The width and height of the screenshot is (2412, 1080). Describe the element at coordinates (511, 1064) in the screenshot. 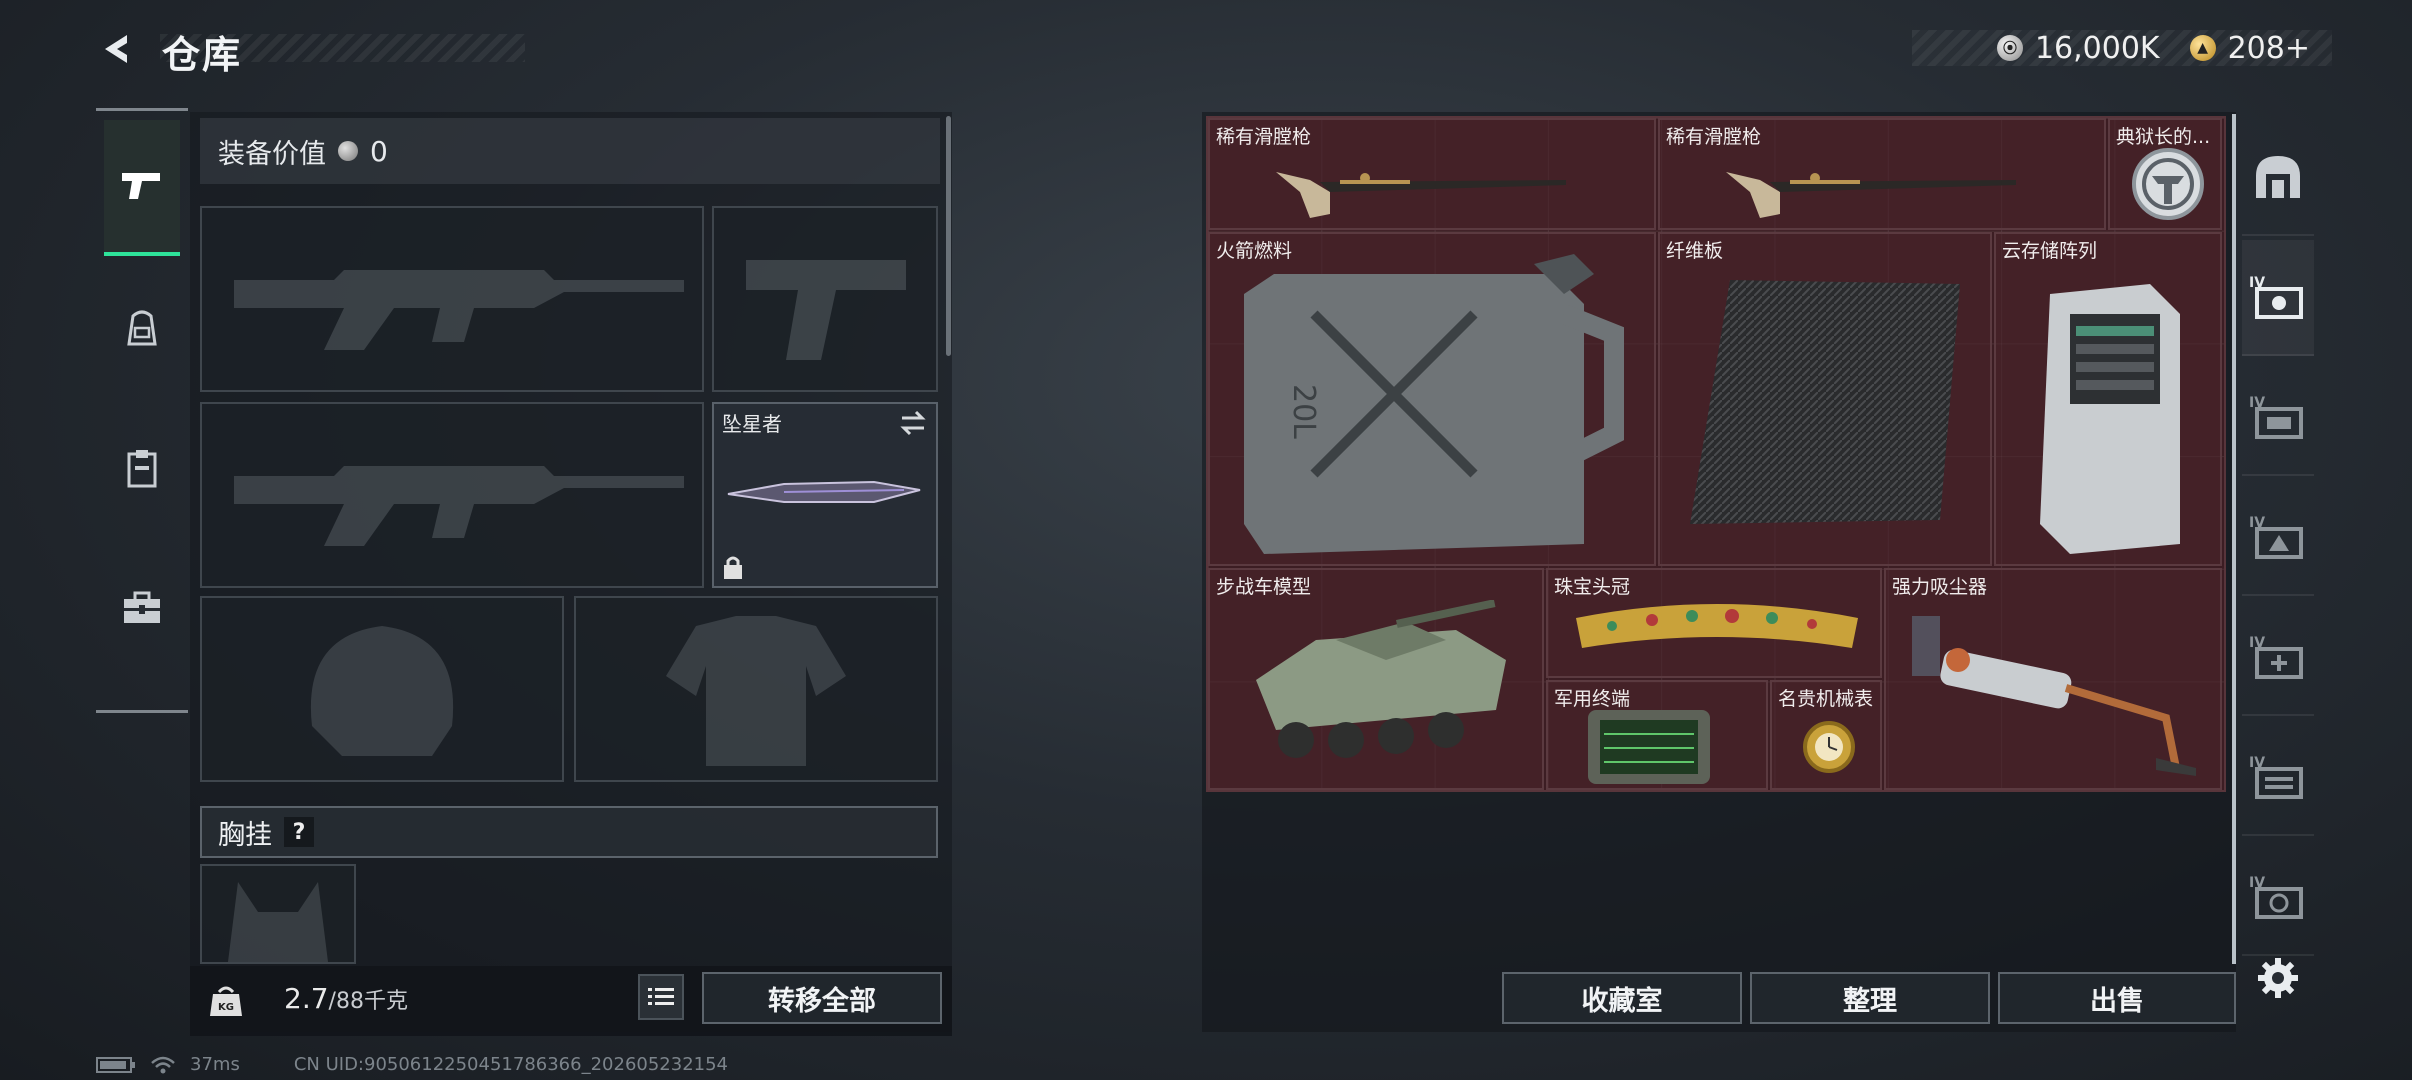

I see `user-uid: CN UID:9050612250451786366_202605232154` at that location.